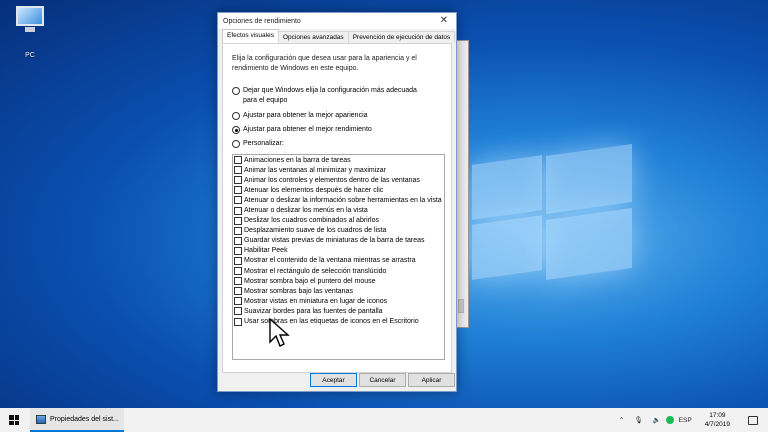  I want to click on apply-button: Aplicar, so click(431, 380).